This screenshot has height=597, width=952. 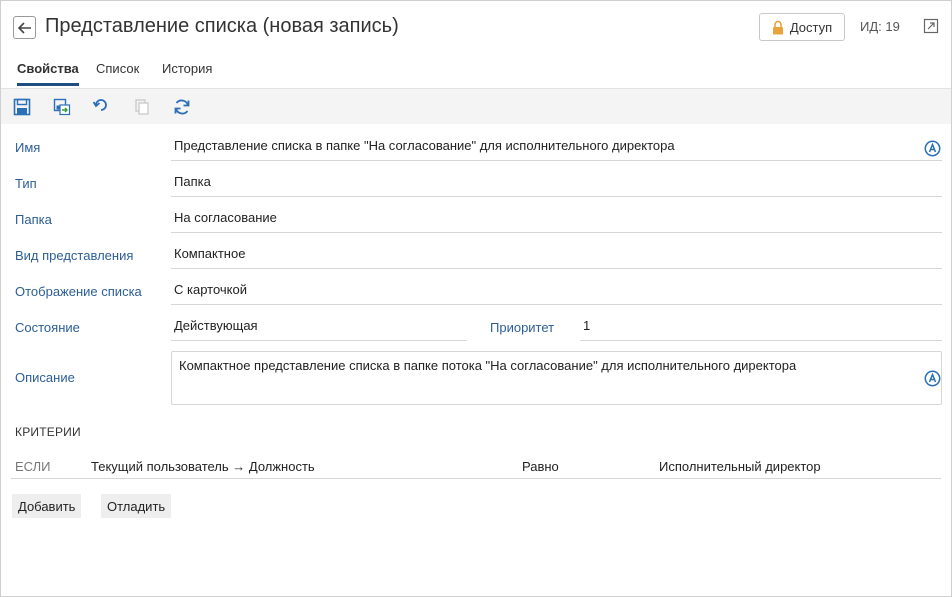 I want to click on tab-list: Список, so click(x=117, y=72).